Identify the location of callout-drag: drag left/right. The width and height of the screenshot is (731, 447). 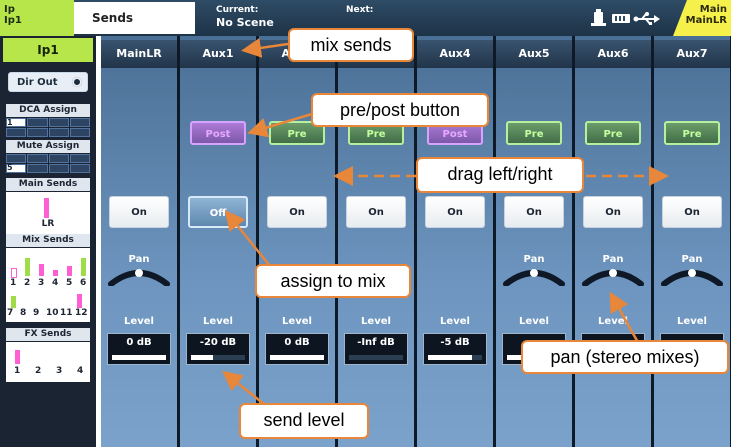
(500, 175).